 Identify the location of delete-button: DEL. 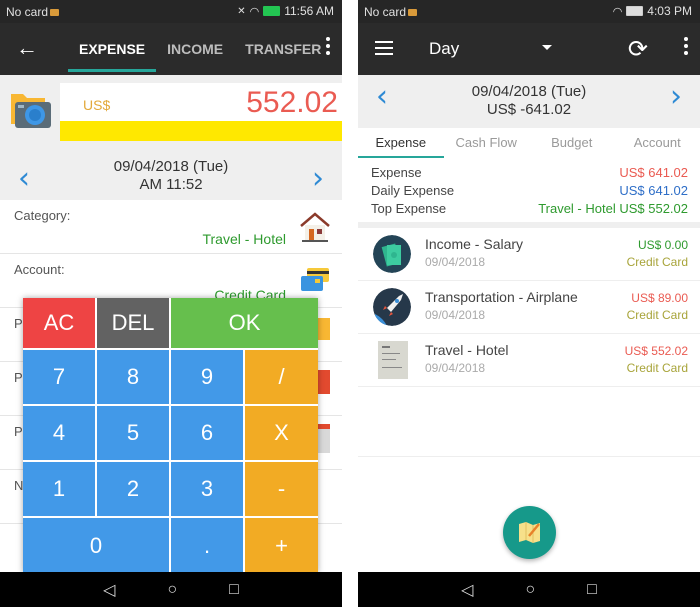
(133, 323).